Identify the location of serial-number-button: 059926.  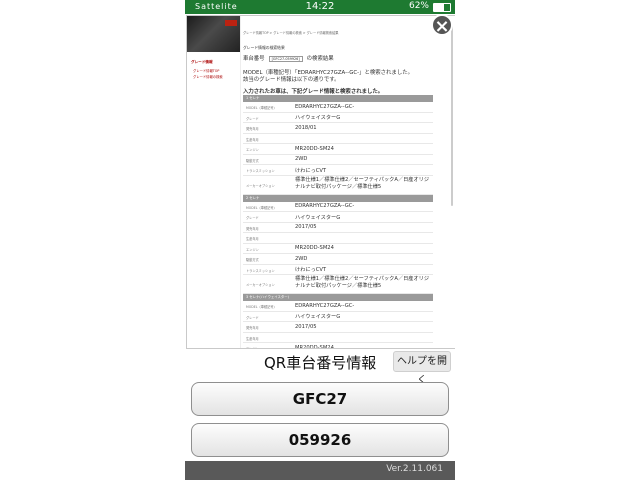
(320, 440).